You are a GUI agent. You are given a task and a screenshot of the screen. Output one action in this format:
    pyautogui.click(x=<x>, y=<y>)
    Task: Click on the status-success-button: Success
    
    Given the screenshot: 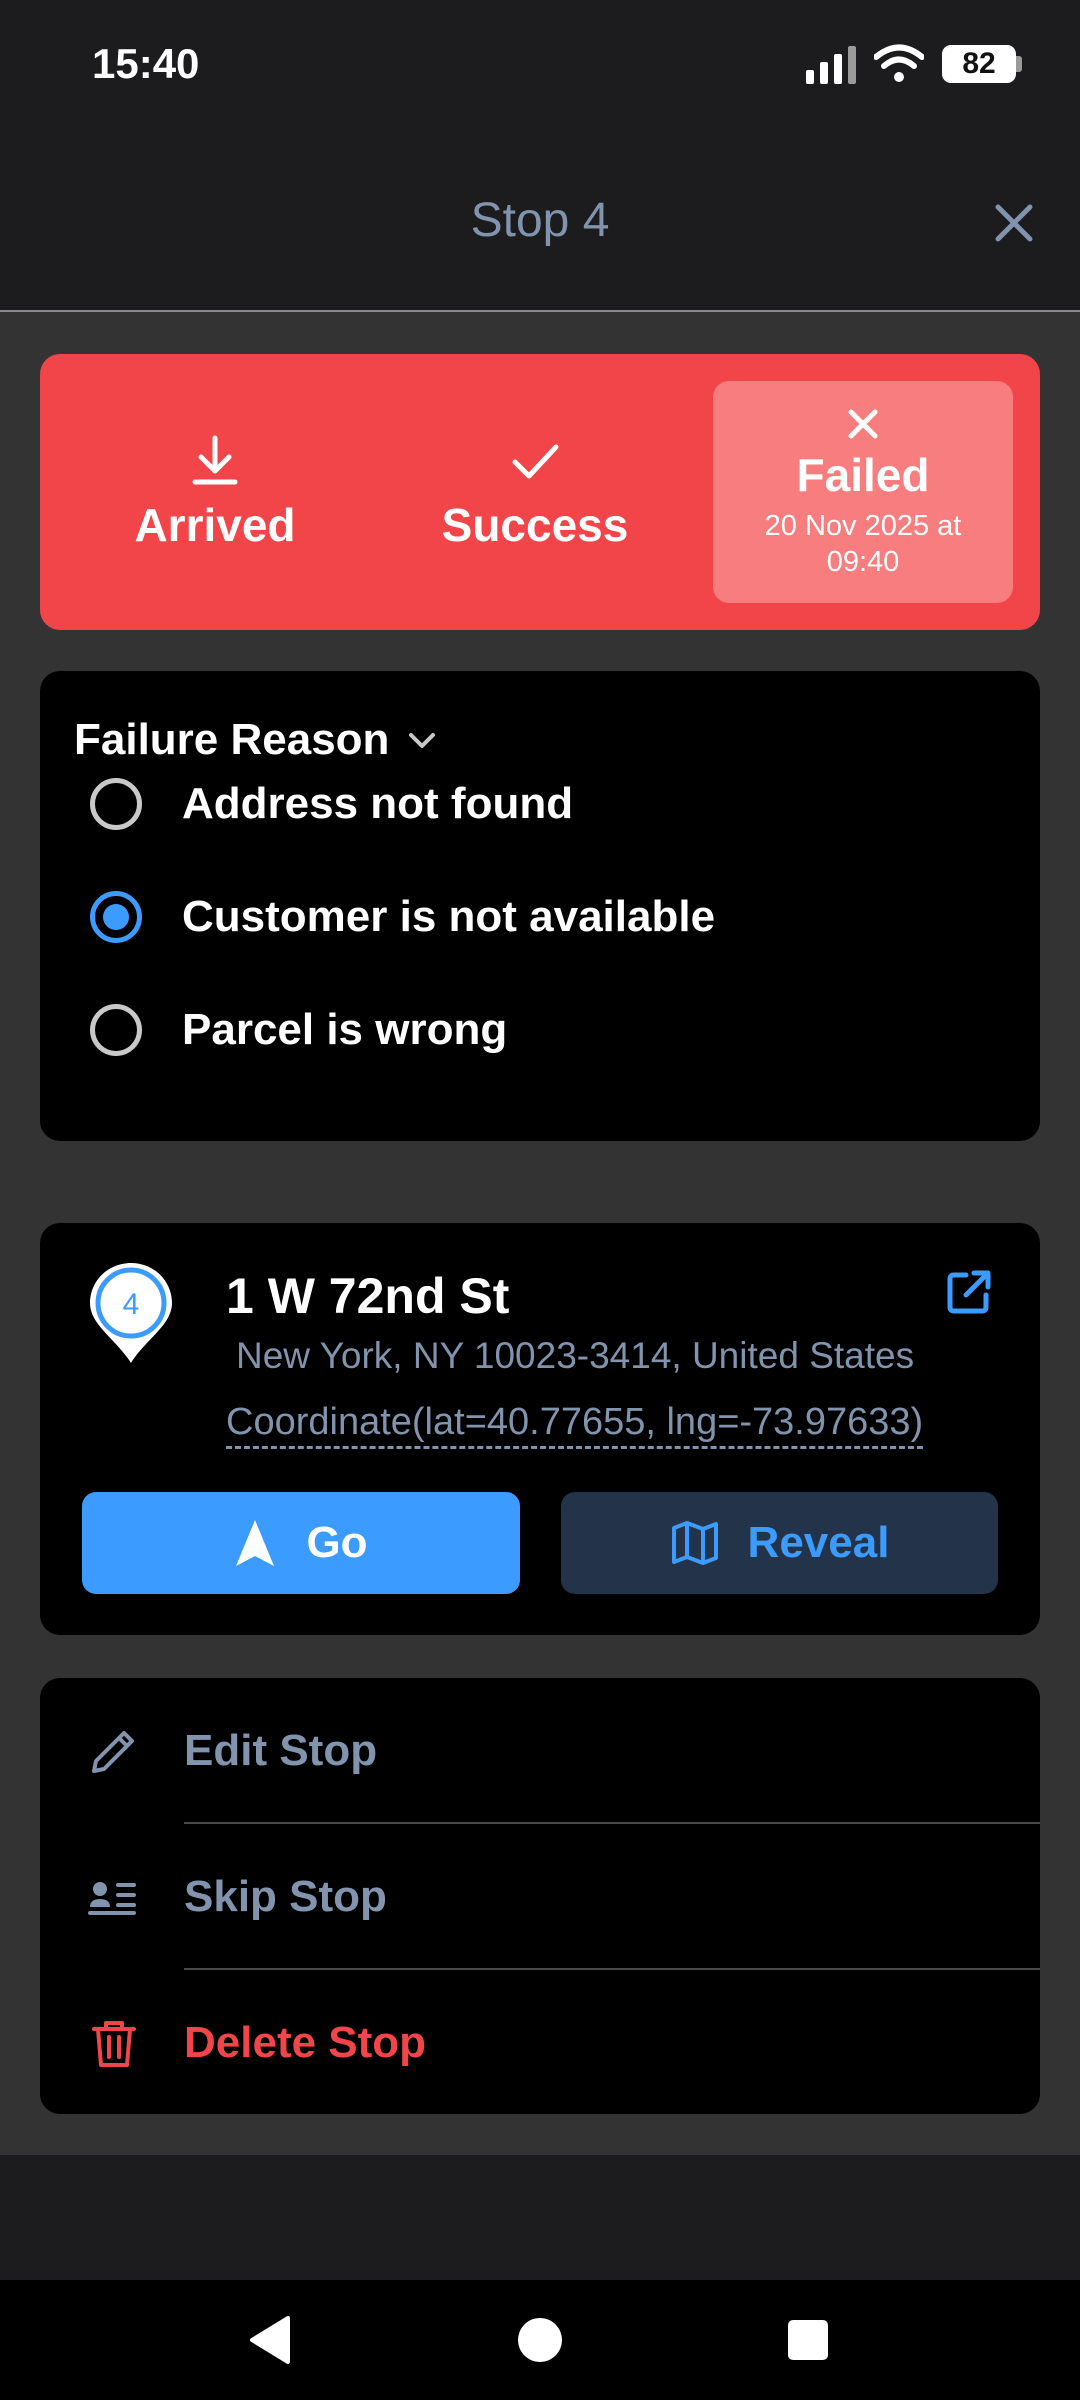 What is the action you would take?
    pyautogui.click(x=535, y=492)
    